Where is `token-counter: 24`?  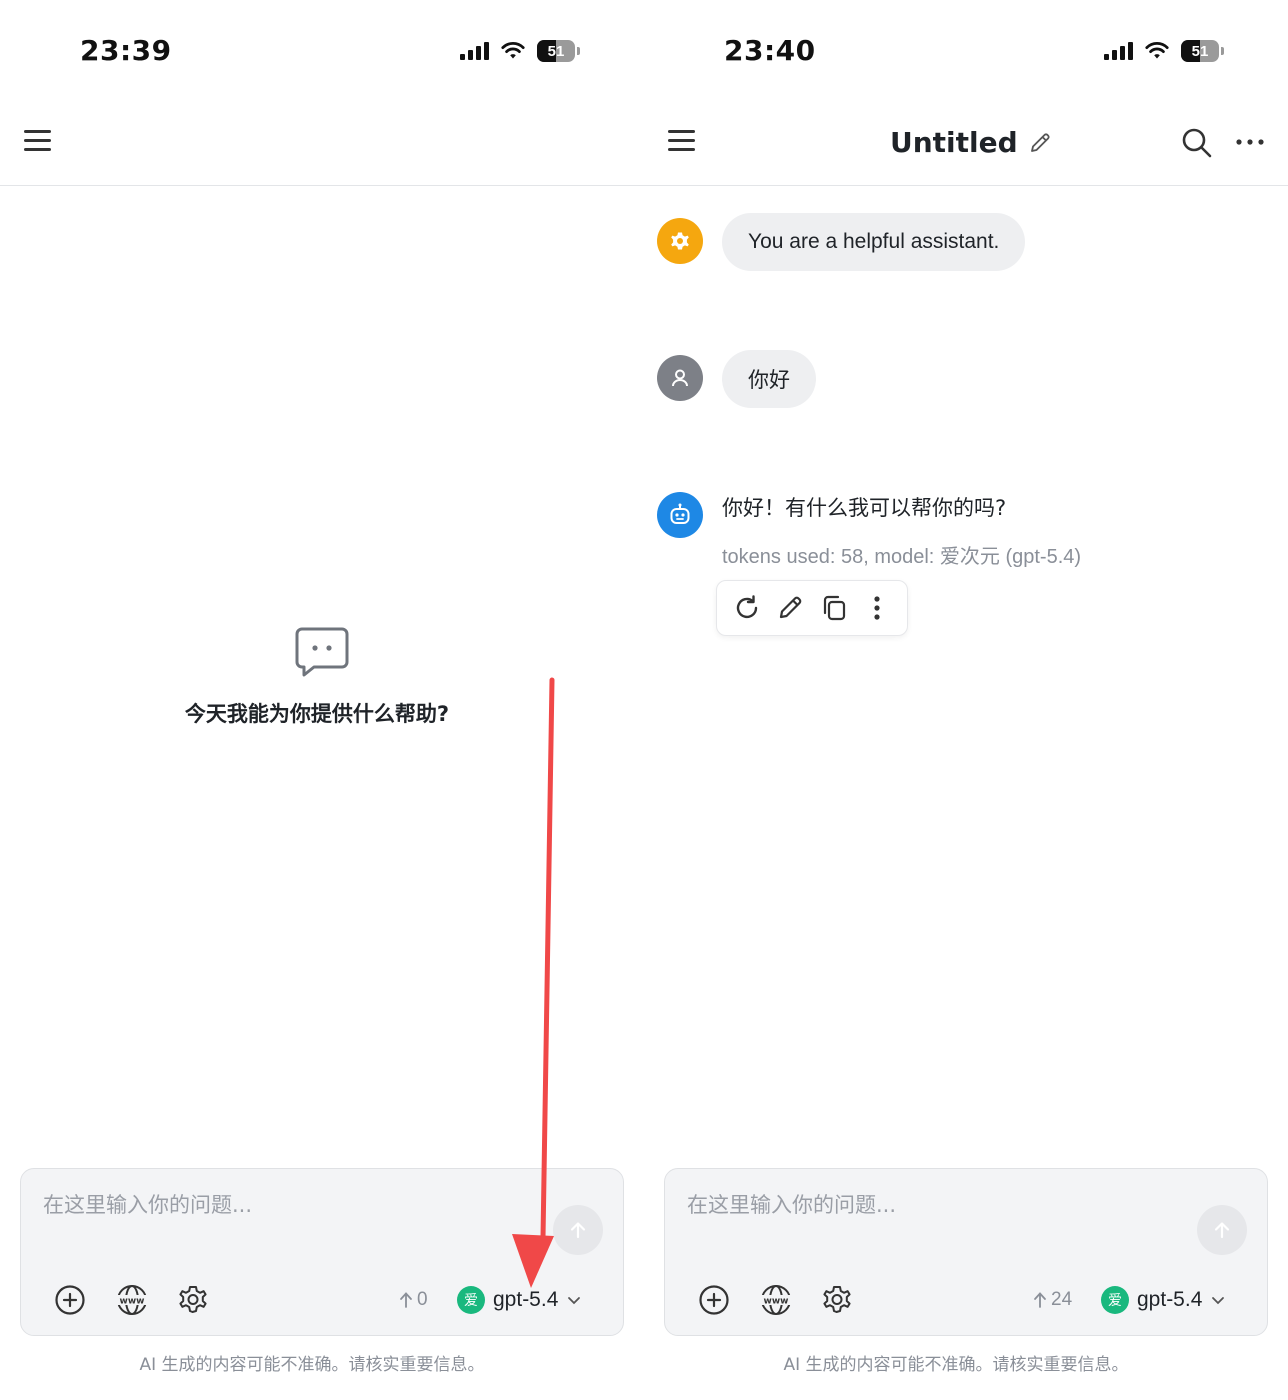
token-counter: 24 is located at coordinates (1052, 1300).